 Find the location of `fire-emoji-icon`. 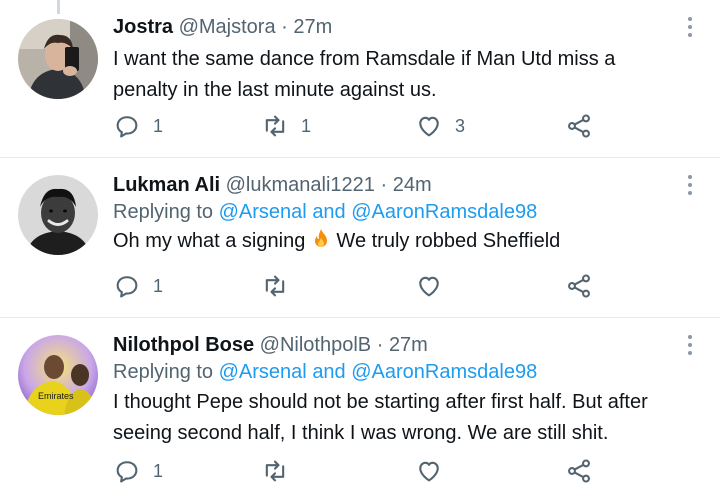

fire-emoji-icon is located at coordinates (320, 238).